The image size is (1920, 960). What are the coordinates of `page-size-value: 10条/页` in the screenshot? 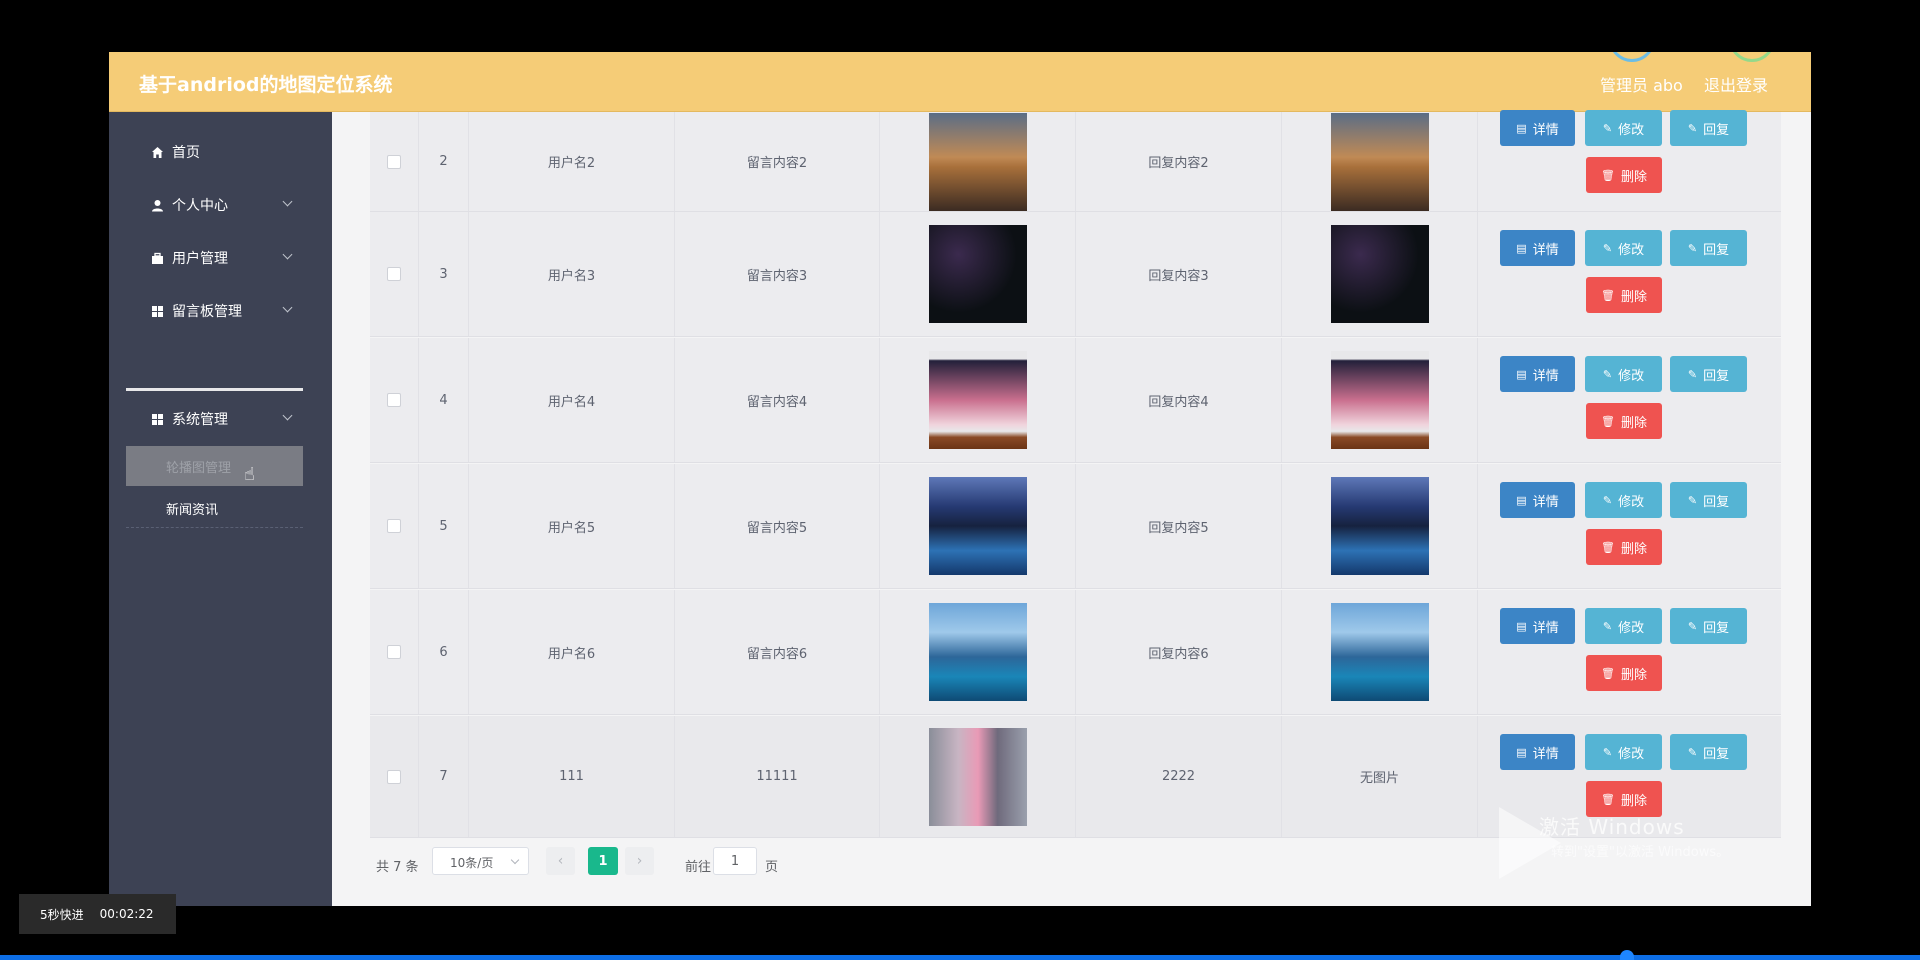 It's located at (472, 863).